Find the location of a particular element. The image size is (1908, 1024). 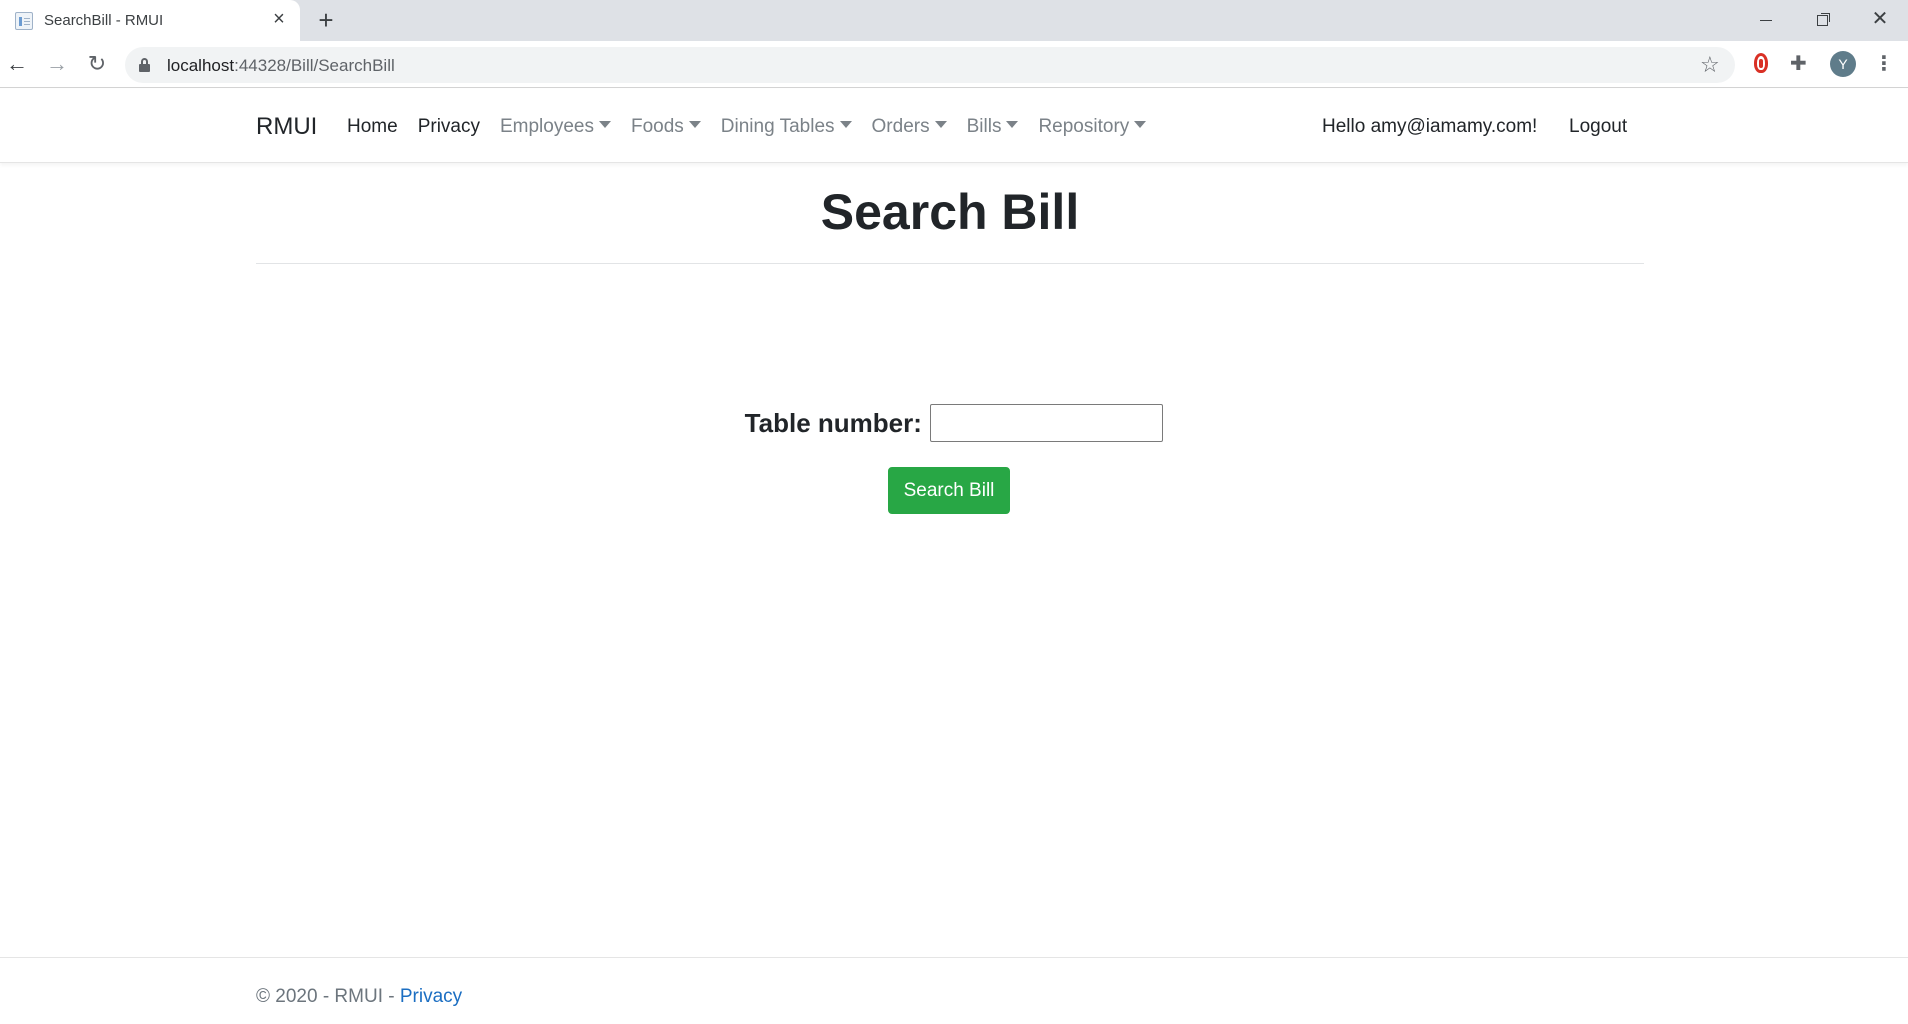

table-number-form-row: Table number: is located at coordinates (954, 423).